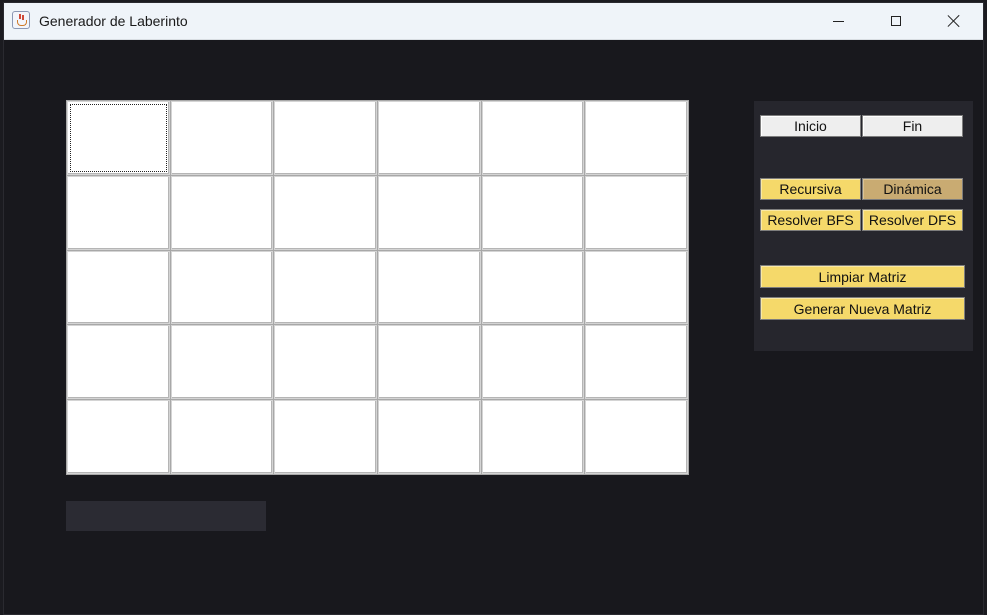 This screenshot has height=615, width=987. I want to click on solve-dfs-button: Resolver DFS, so click(912, 220).